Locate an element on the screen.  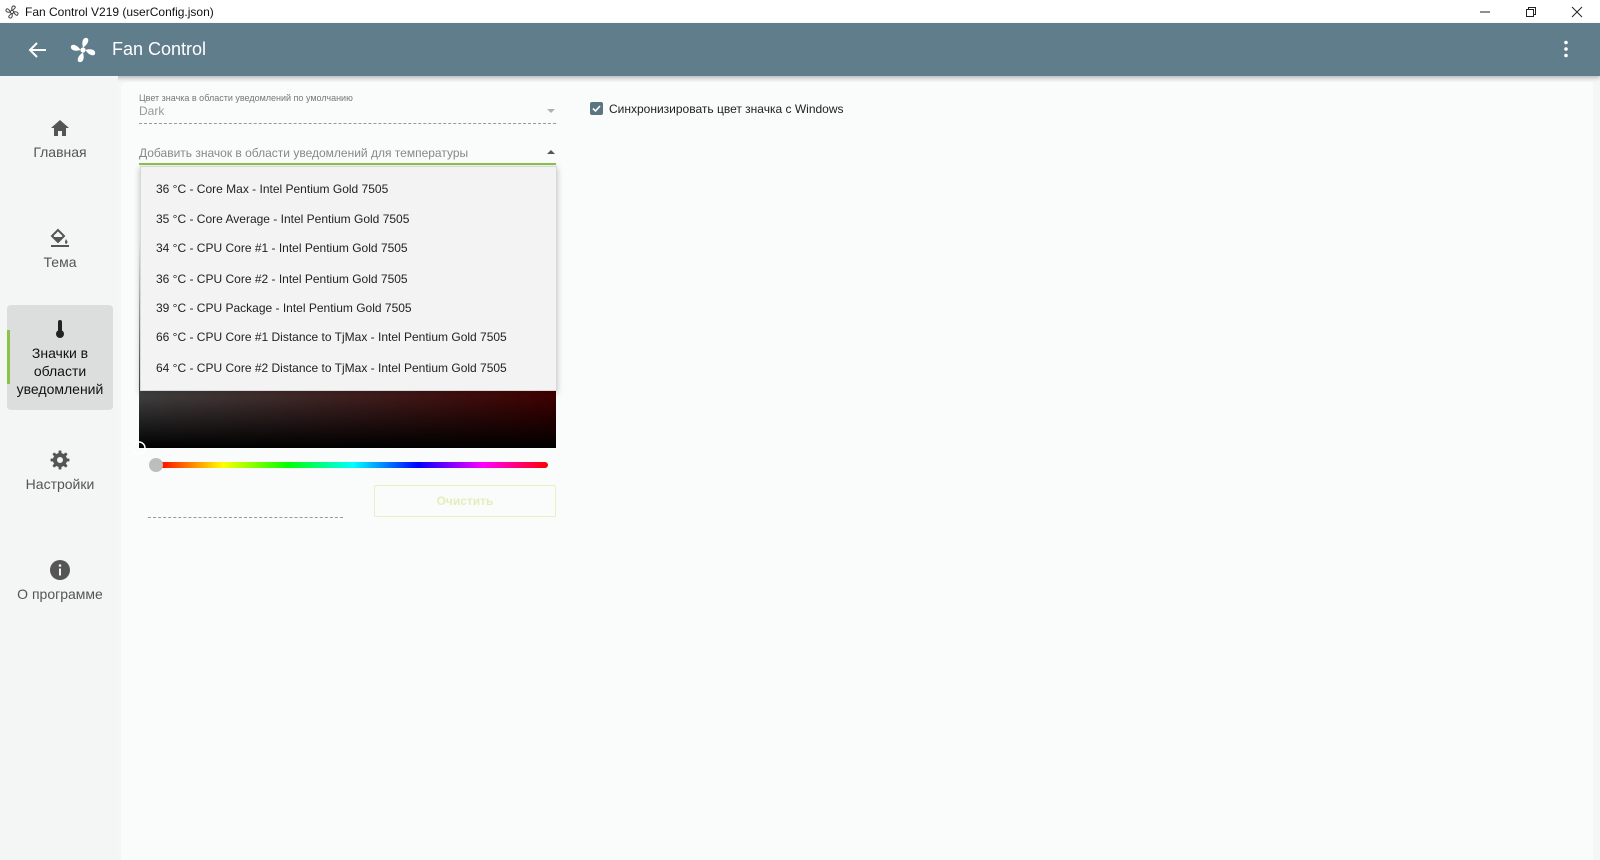
hue-slider-thumb is located at coordinates (156, 465).